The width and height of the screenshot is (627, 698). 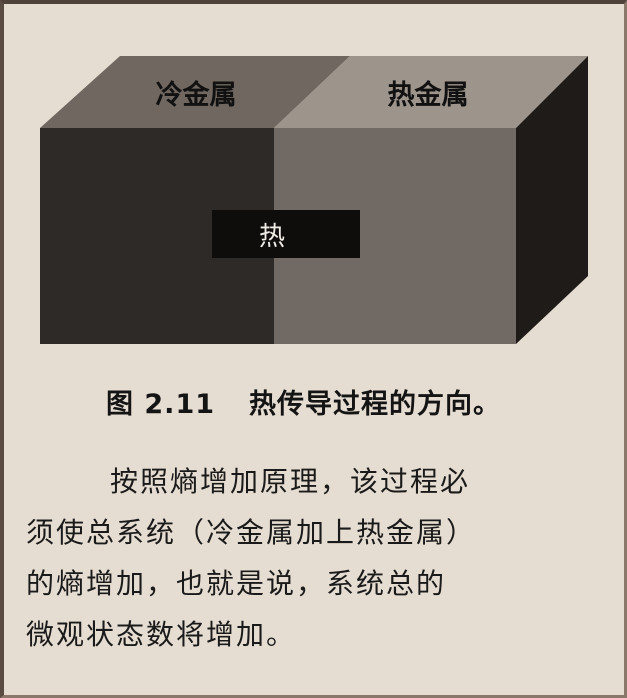 What do you see at coordinates (161, 634) in the screenshot?
I see `paragraph-line: 微观状态数将增加。` at bounding box center [161, 634].